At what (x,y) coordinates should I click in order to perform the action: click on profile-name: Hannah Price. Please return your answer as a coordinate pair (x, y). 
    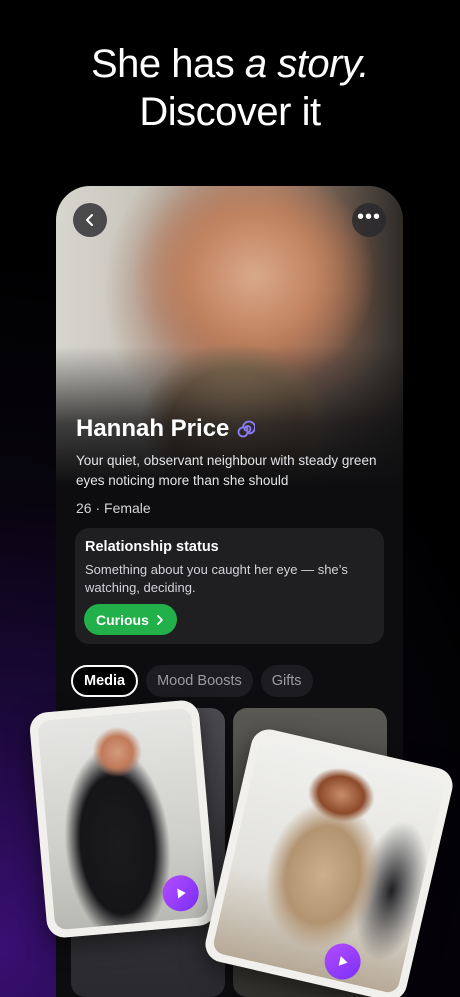
    Looking at the image, I should click on (153, 428).